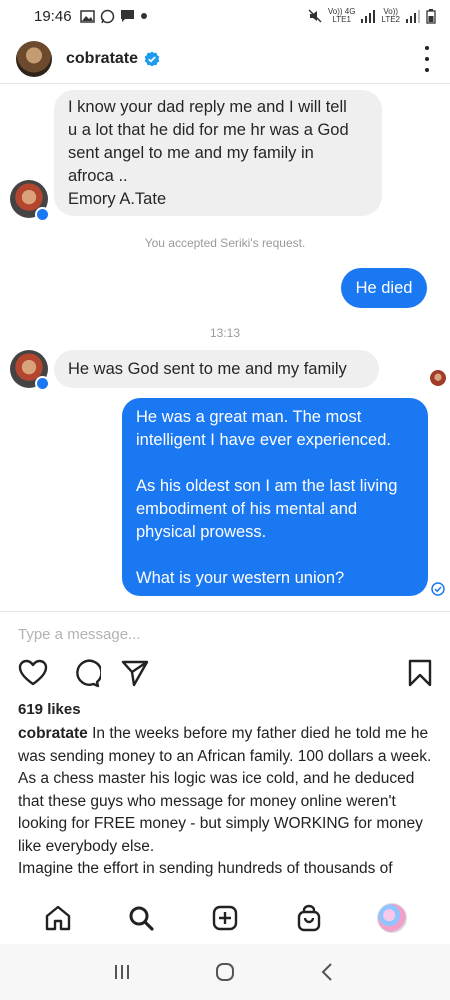 Image resolution: width=450 pixels, height=1000 pixels. I want to click on mute-icon, so click(315, 16).